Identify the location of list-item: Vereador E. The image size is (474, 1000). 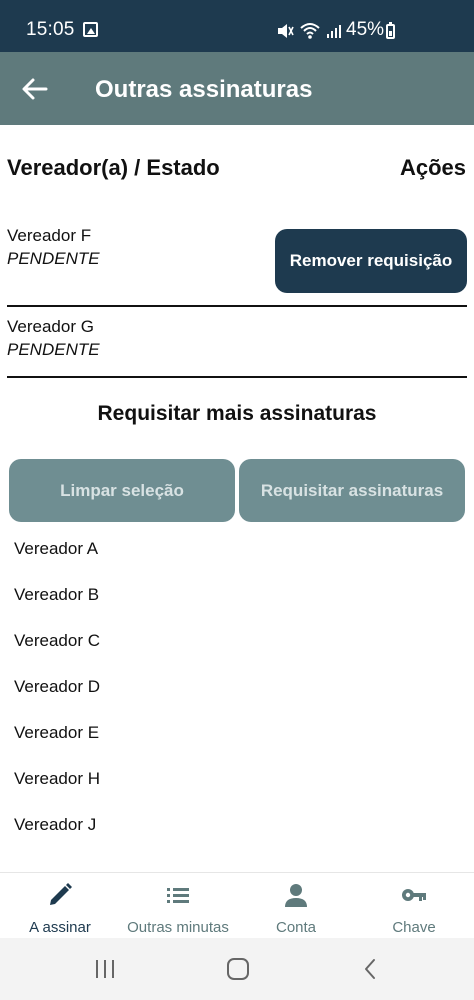
(57, 745).